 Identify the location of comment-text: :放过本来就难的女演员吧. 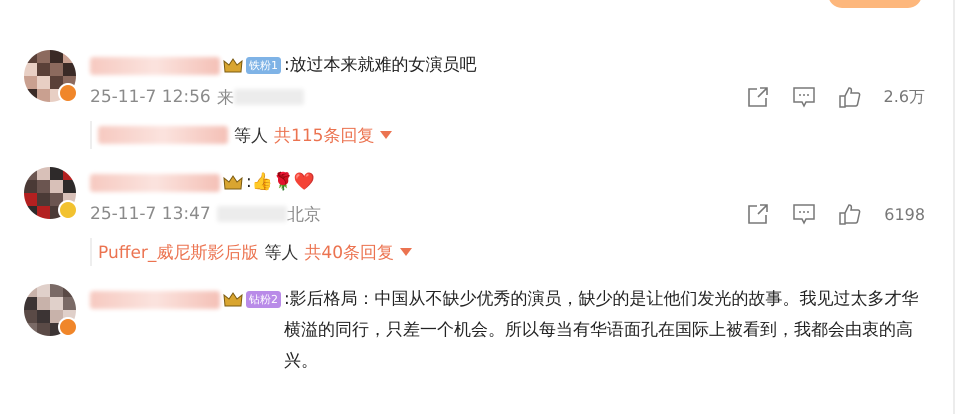
(380, 65).